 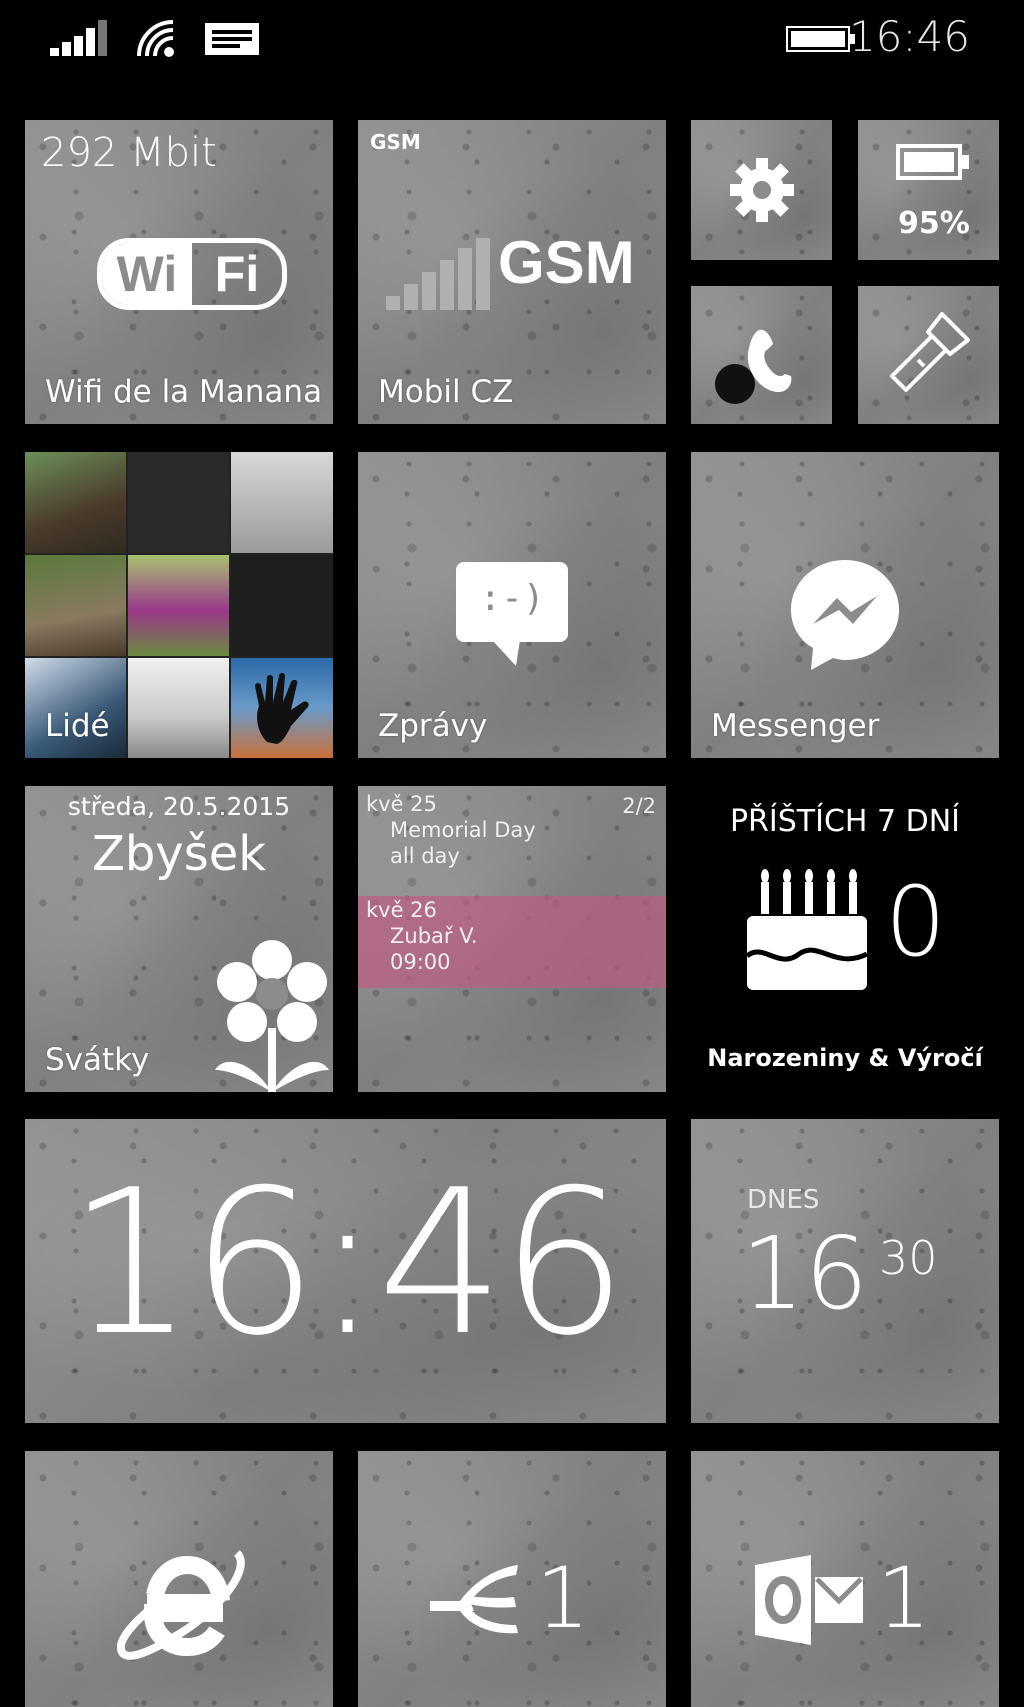 I want to click on battery-icon, so click(x=820, y=39).